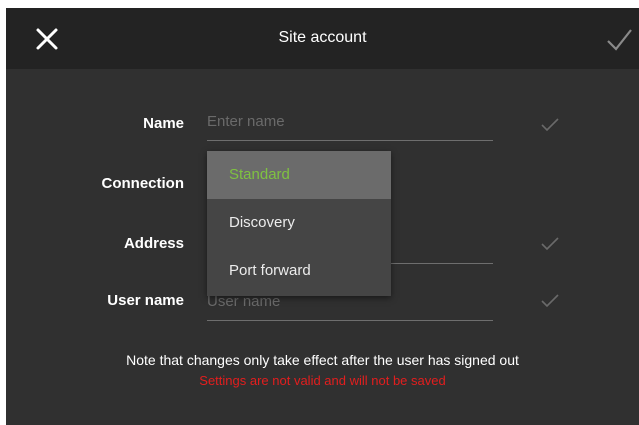  I want to click on dropdown-option-standard: Standard, so click(299, 175).